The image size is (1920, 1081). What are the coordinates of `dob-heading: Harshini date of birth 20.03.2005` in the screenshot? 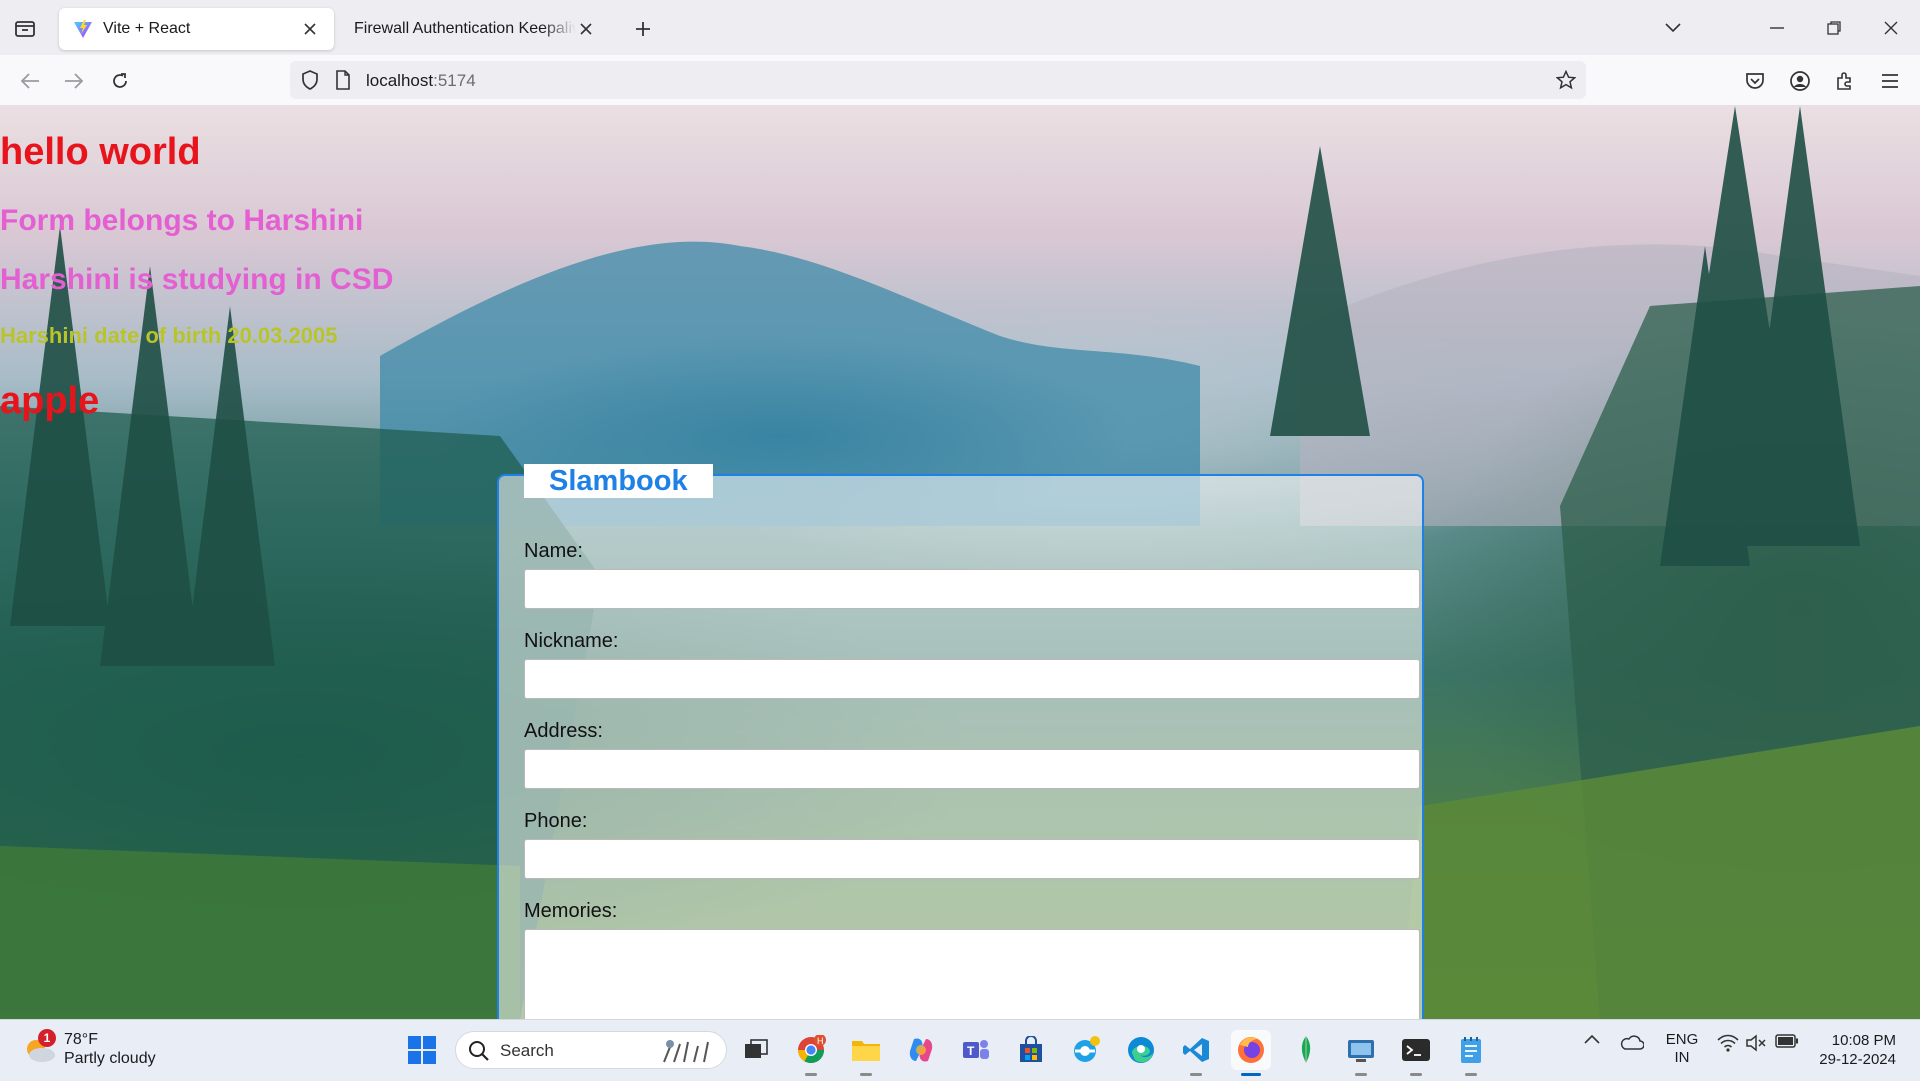 It's located at (169, 335).